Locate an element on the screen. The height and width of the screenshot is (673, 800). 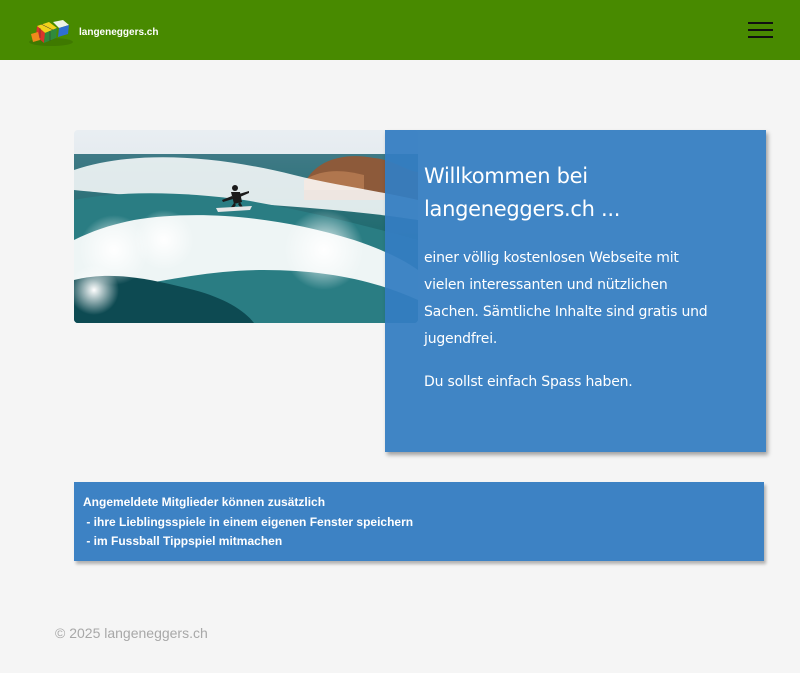
members-info-line: Angemeldete Mitglieder können zusätzlich is located at coordinates (204, 502).